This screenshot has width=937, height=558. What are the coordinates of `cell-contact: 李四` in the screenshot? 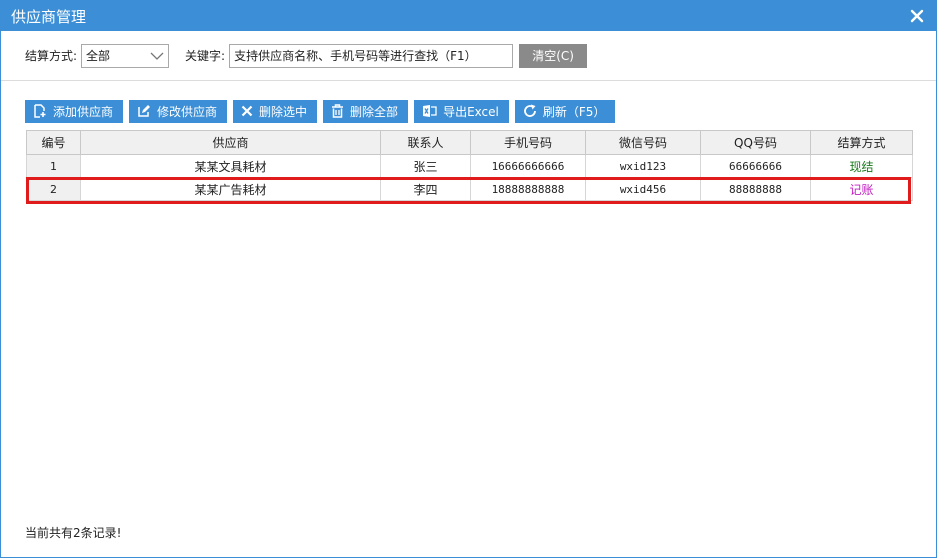 It's located at (425, 189).